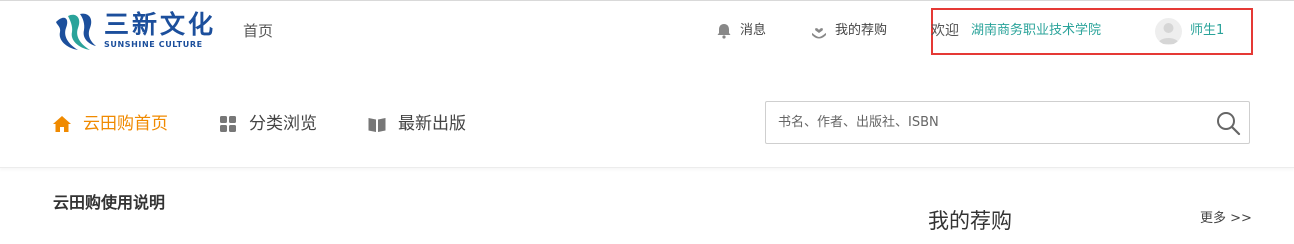 This screenshot has width=1294, height=244. Describe the element at coordinates (945, 31) in the screenshot. I see `welcome-label: 欢迎` at that location.